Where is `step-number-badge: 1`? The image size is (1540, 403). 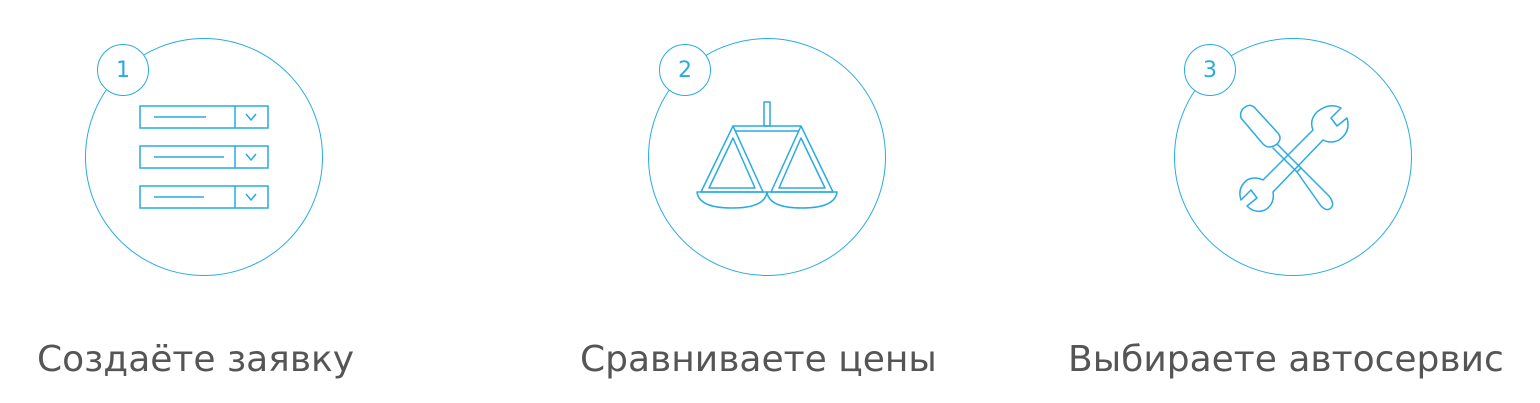
step-number-badge: 1 is located at coordinates (123, 70).